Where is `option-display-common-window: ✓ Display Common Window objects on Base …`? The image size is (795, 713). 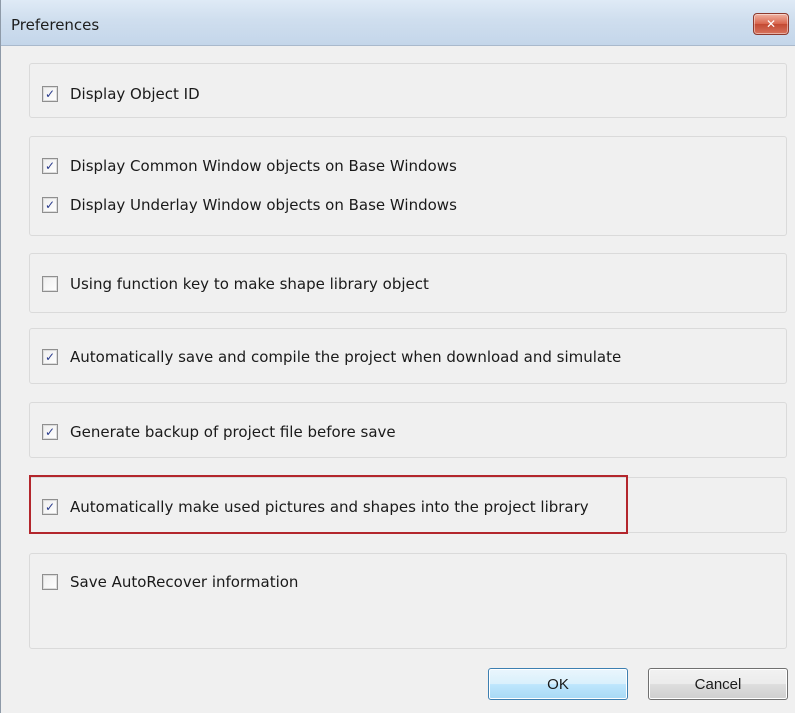
option-display-common-window: ✓ Display Common Window objects on Base … is located at coordinates (249, 166).